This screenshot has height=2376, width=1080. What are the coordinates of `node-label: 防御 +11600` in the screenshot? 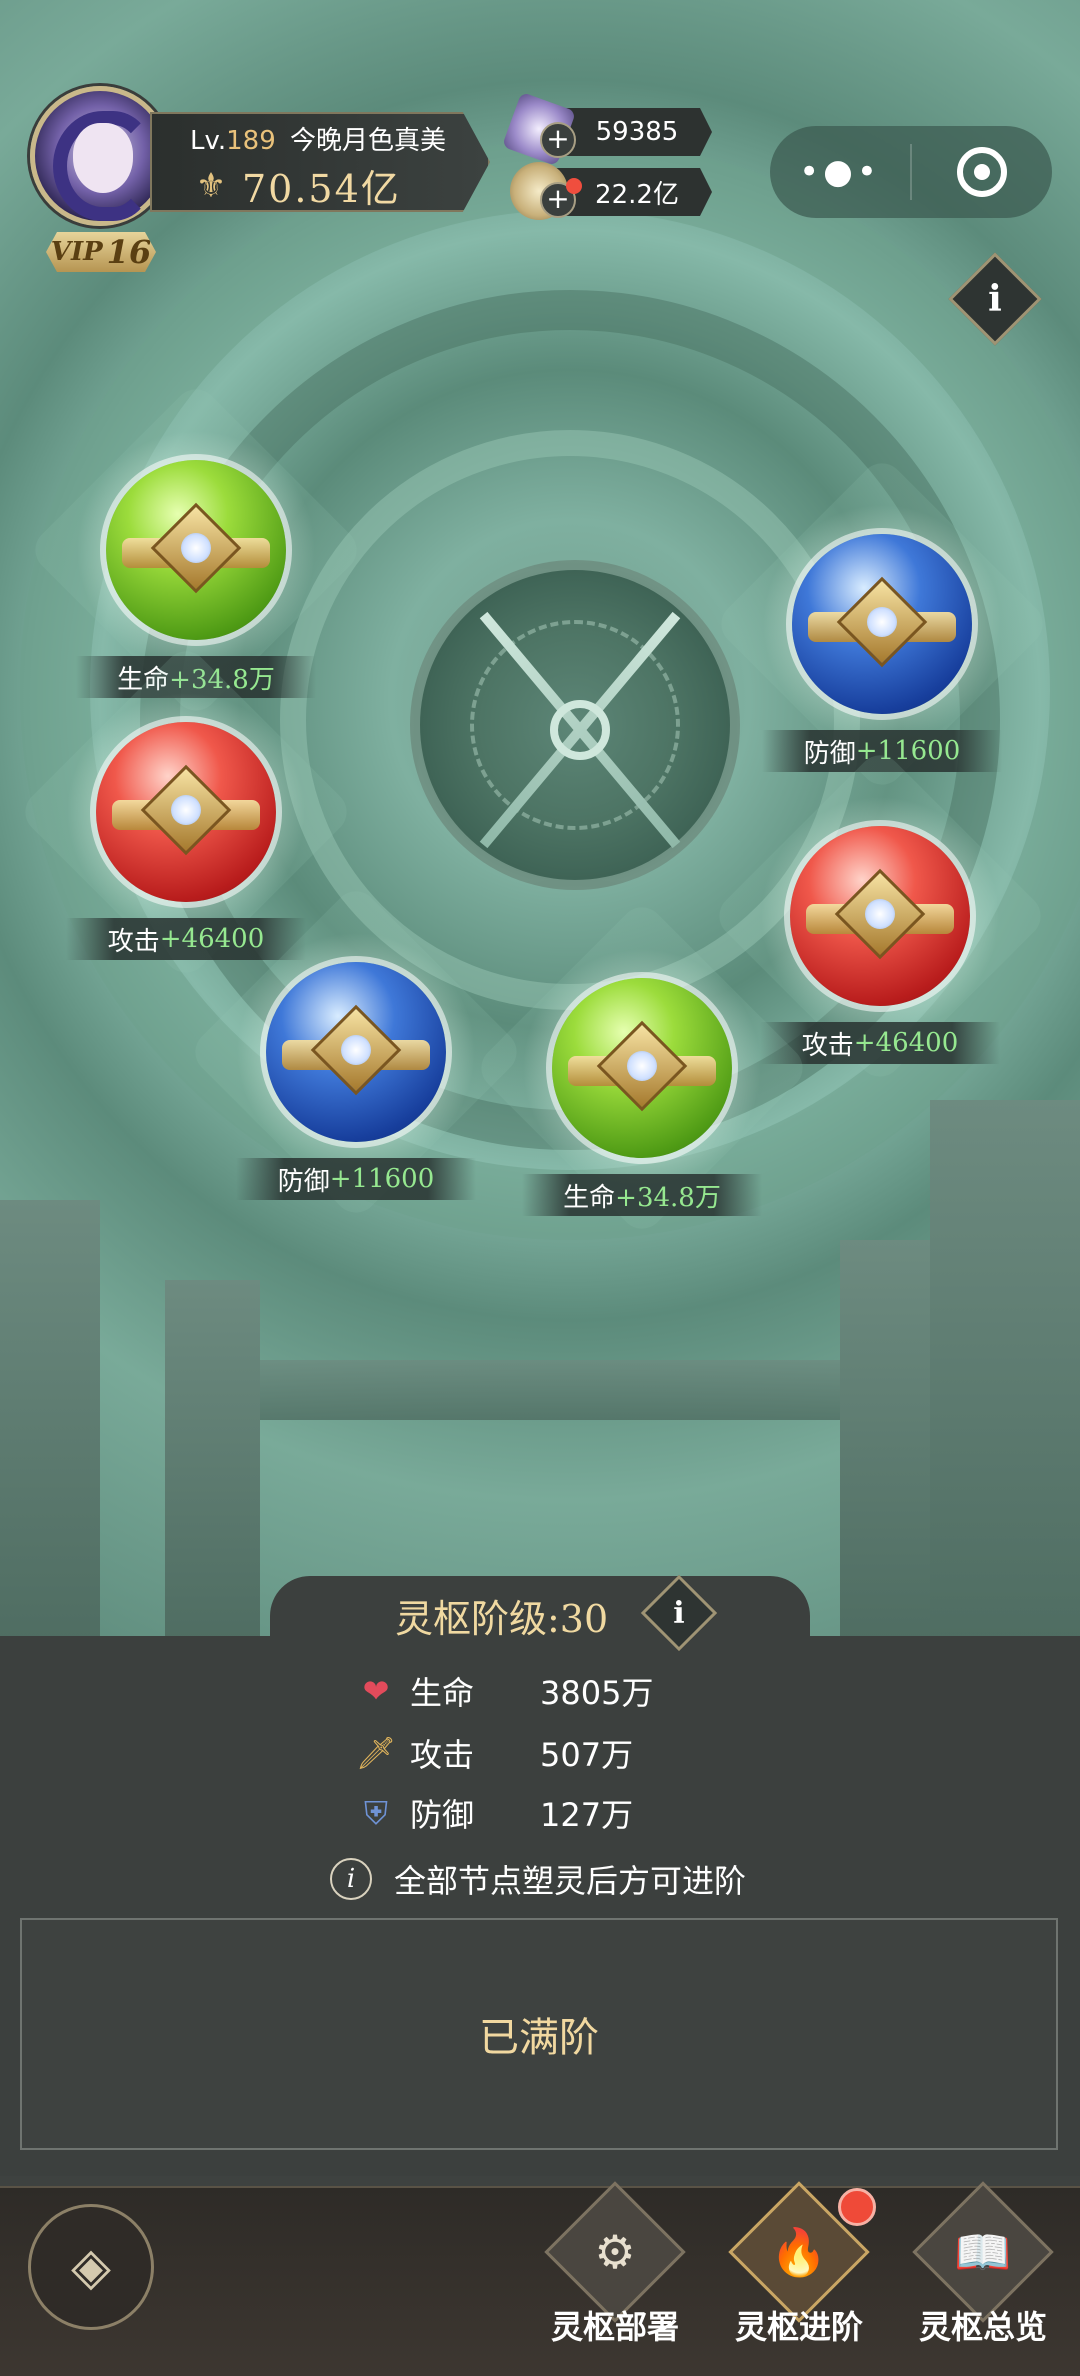 It's located at (356, 1179).